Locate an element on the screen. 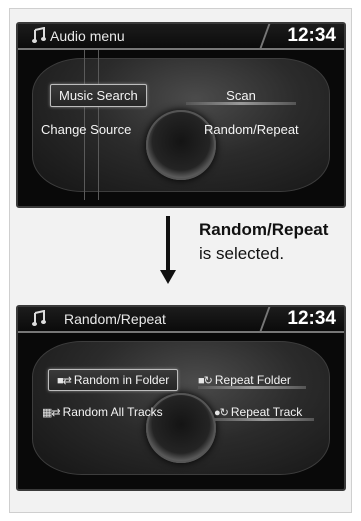 This screenshot has height=521, width=361. menu-item-music-search: Music Search is located at coordinates (98, 95).